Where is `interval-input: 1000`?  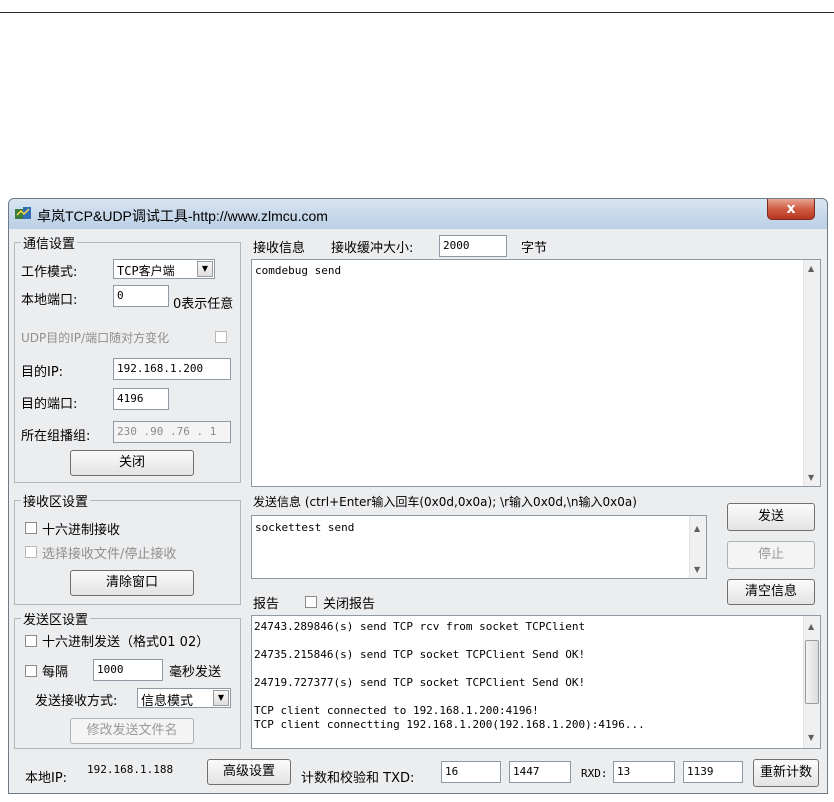 interval-input: 1000 is located at coordinates (128, 670).